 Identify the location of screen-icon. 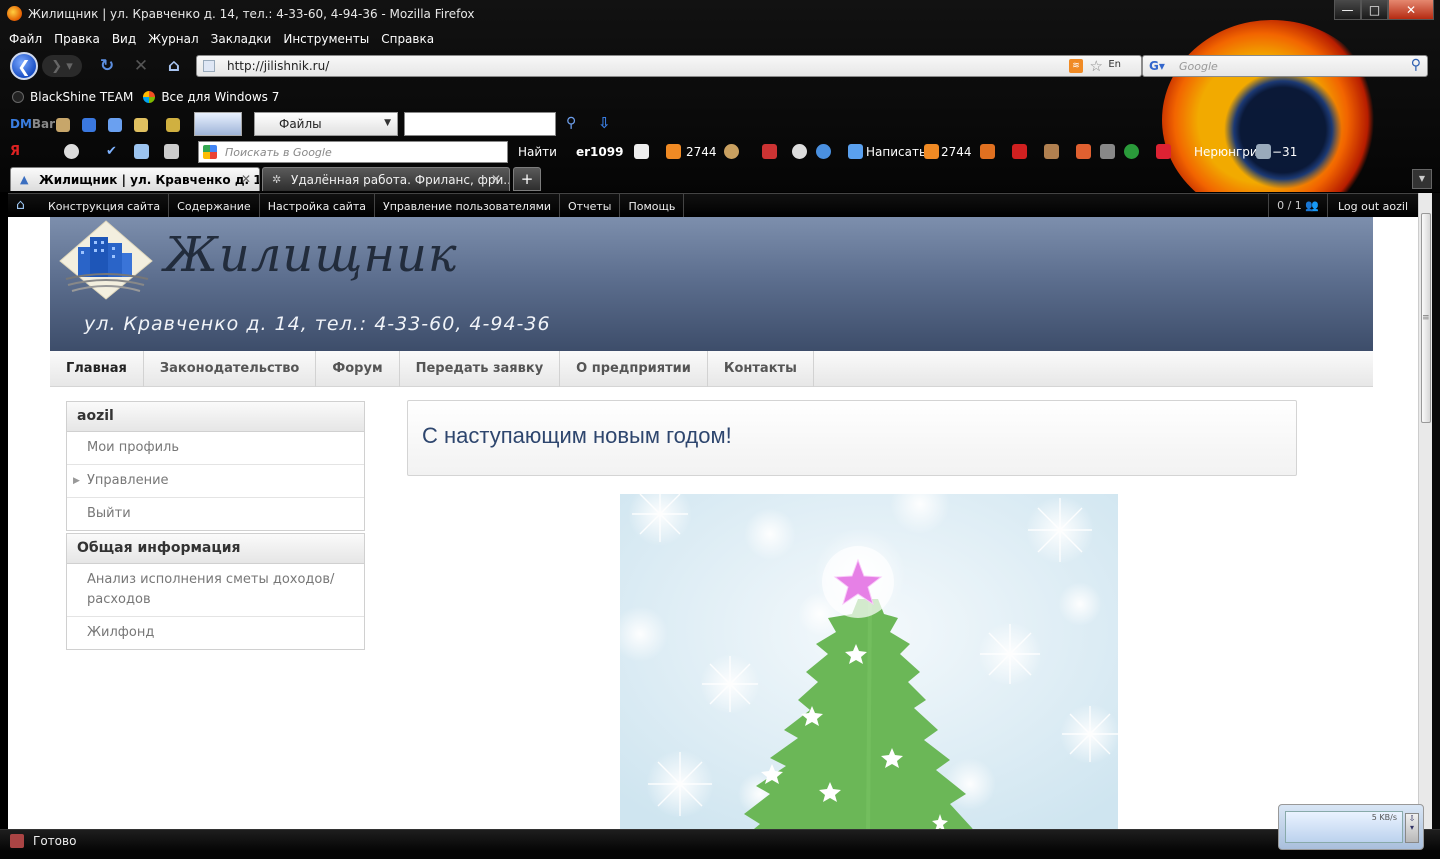
(1107, 151).